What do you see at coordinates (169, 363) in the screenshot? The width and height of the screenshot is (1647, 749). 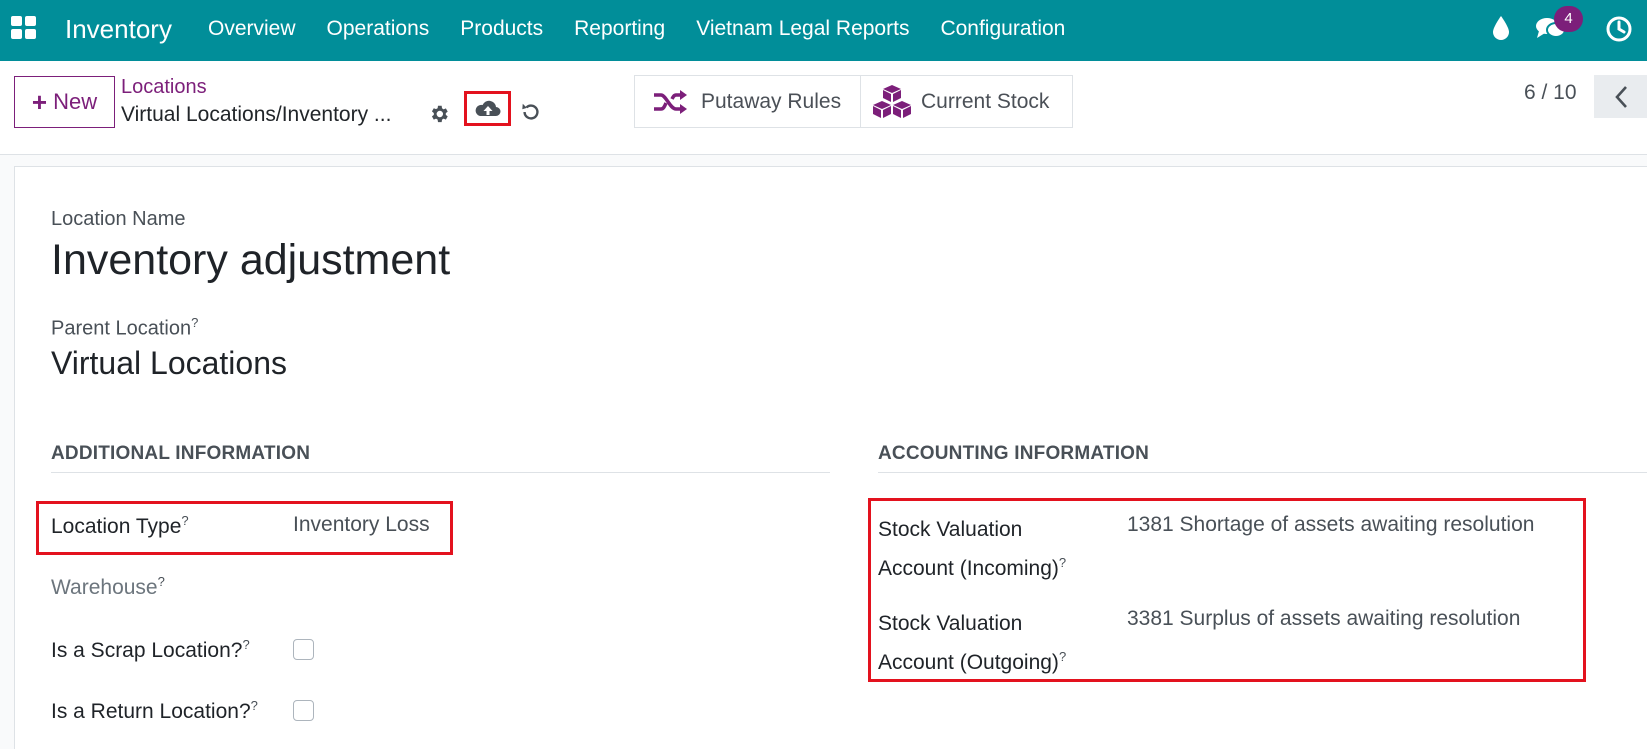 I see `parent-location-value: Virtual Locations` at bounding box center [169, 363].